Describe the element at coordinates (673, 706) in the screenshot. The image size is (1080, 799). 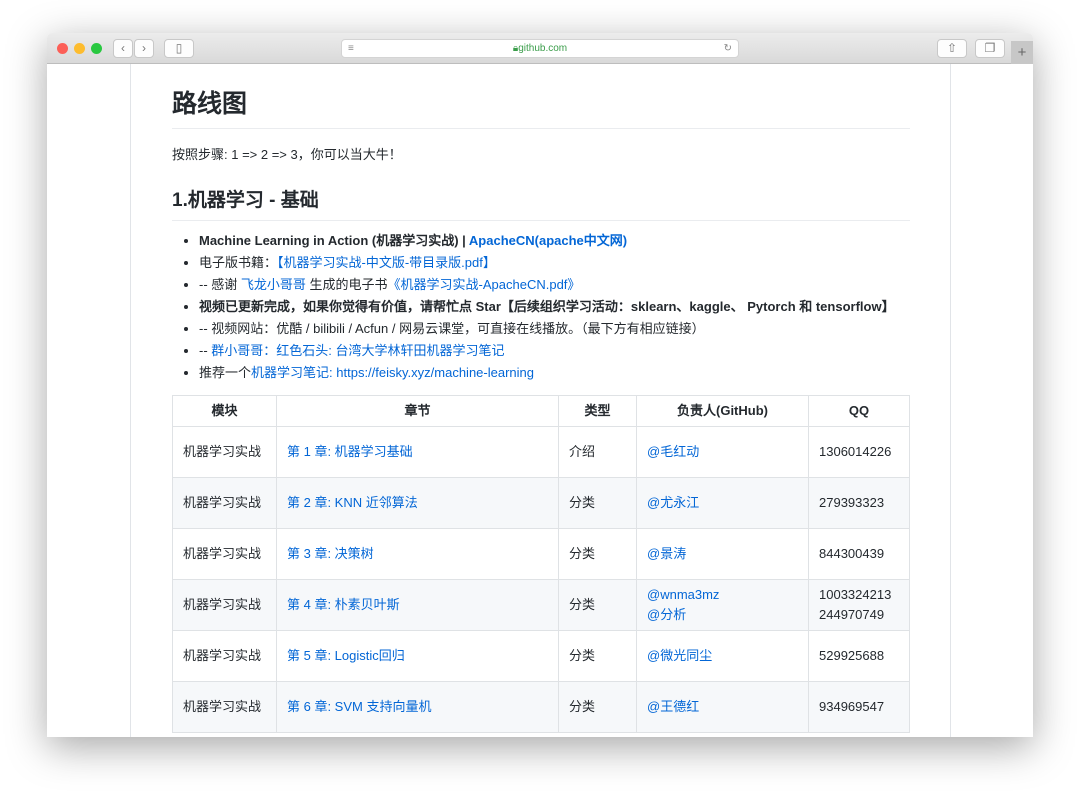
I see `owner-link: @王德红` at that location.